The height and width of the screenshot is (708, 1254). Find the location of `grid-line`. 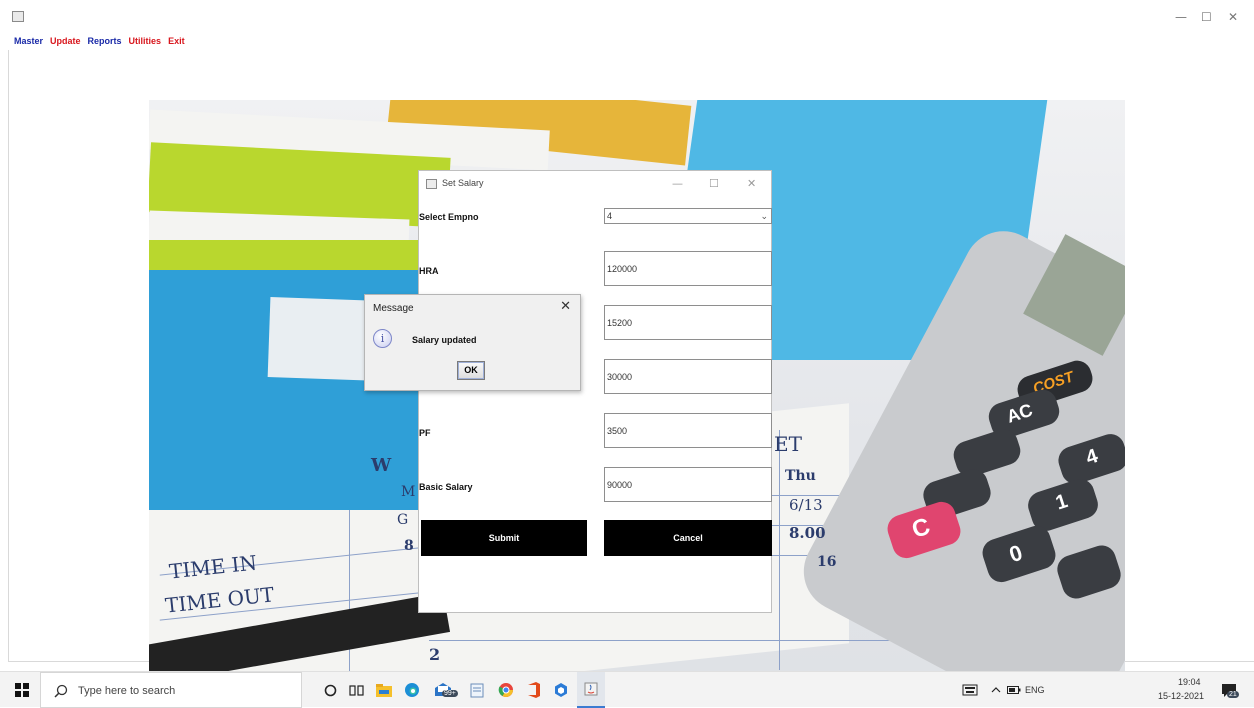

grid-line is located at coordinates (779, 550).